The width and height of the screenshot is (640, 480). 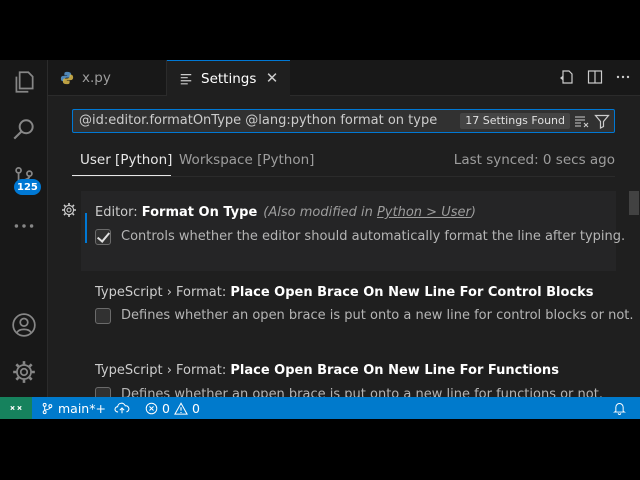 What do you see at coordinates (126, 160) in the screenshot?
I see `tab-user-python: User [Python]` at bounding box center [126, 160].